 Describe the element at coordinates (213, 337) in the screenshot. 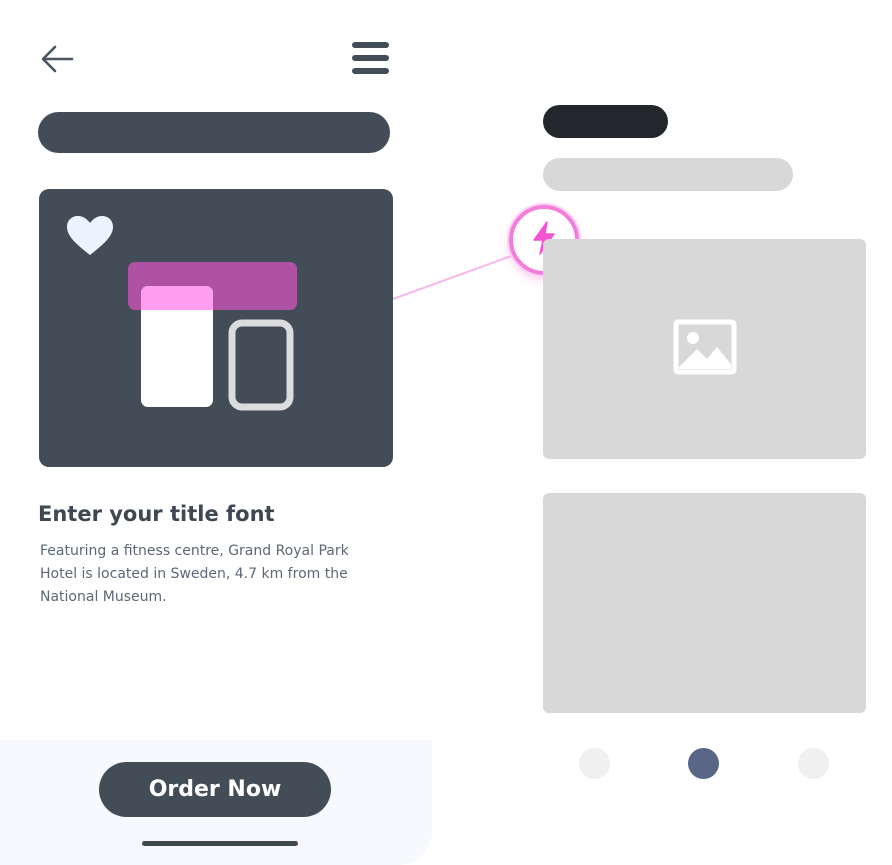

I see `layout-illustration` at that location.